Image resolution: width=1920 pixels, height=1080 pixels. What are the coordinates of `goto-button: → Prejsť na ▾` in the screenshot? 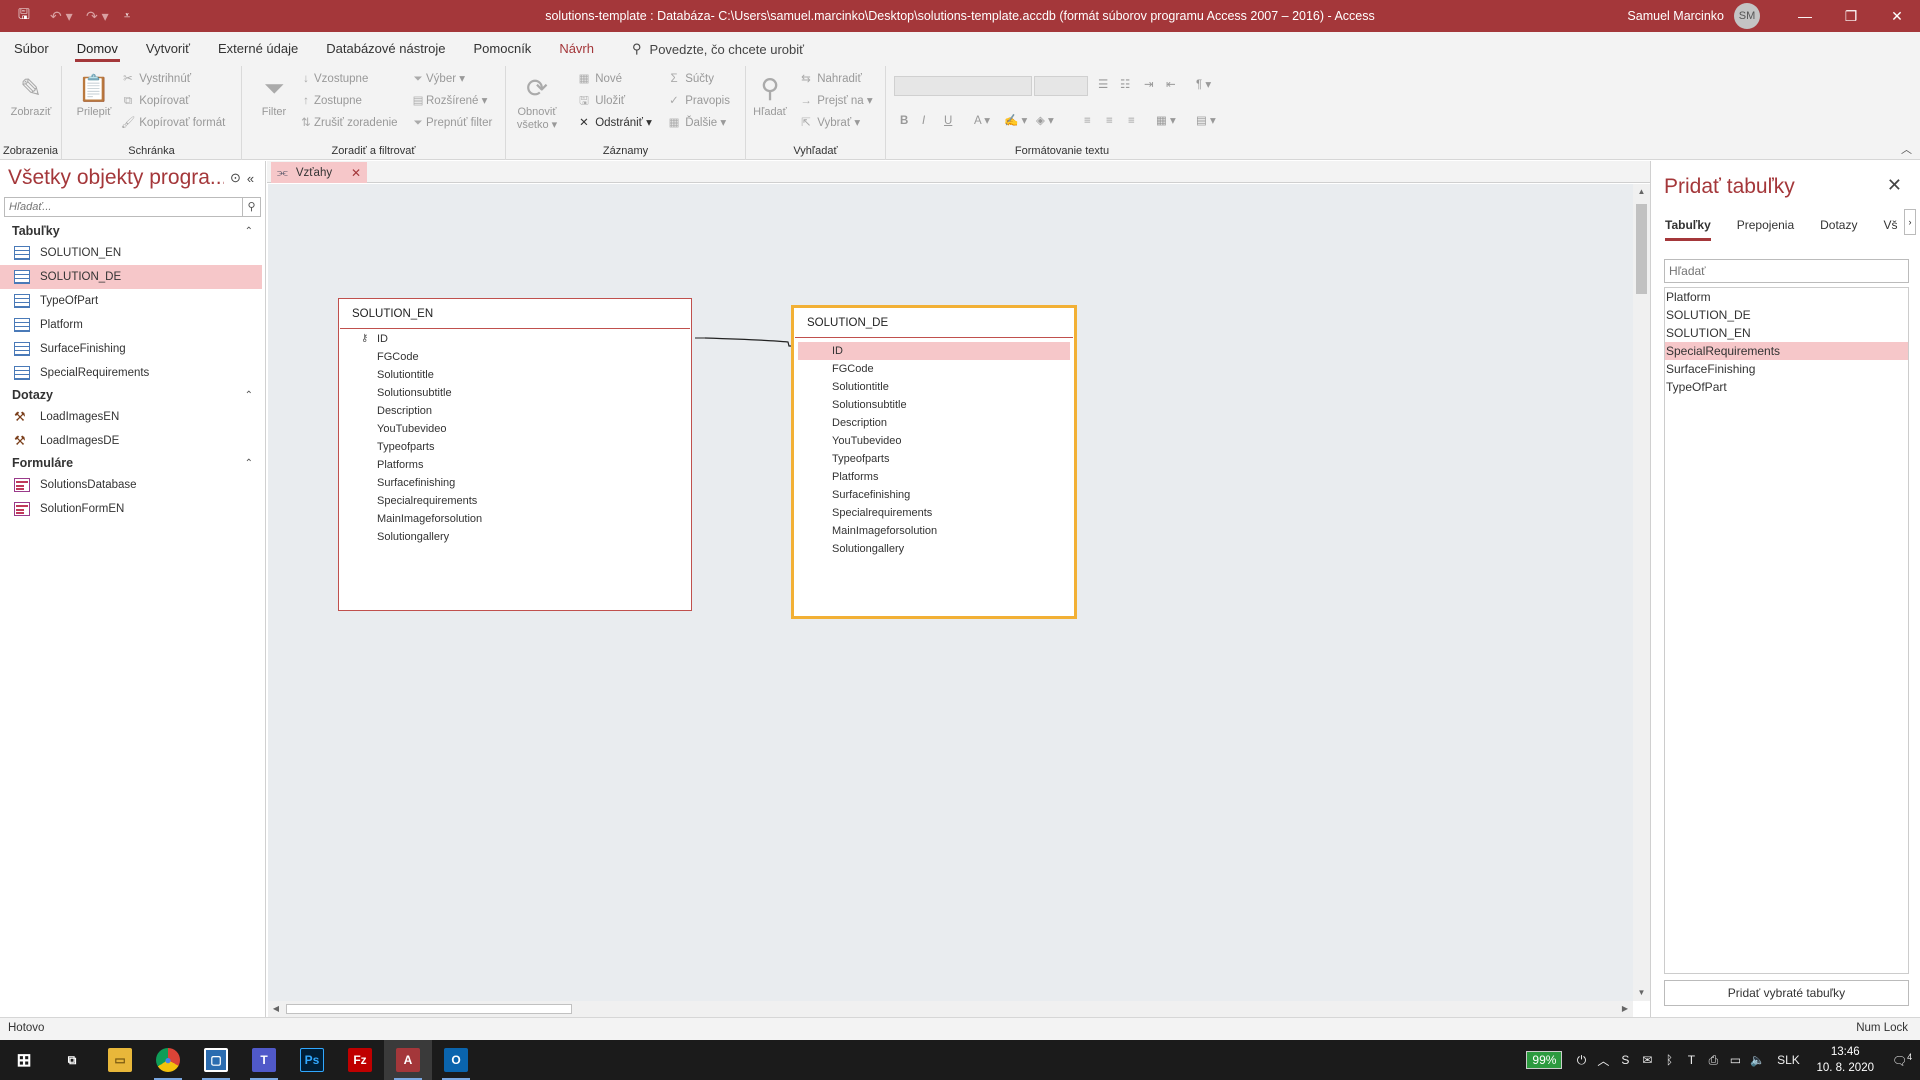 It's located at (835, 101).